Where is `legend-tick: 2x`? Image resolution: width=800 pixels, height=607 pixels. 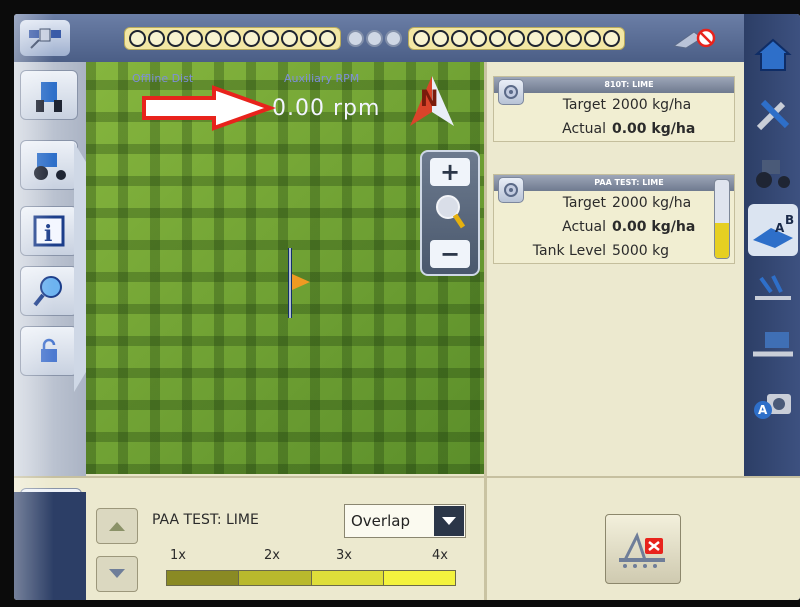
legend-tick: 2x is located at coordinates (272, 555).